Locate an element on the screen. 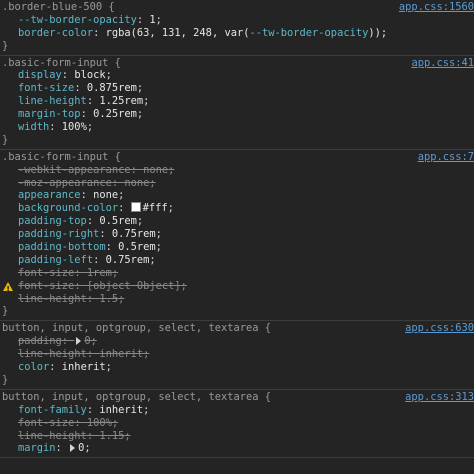  css-declaration: padding: 0; is located at coordinates (237, 341).